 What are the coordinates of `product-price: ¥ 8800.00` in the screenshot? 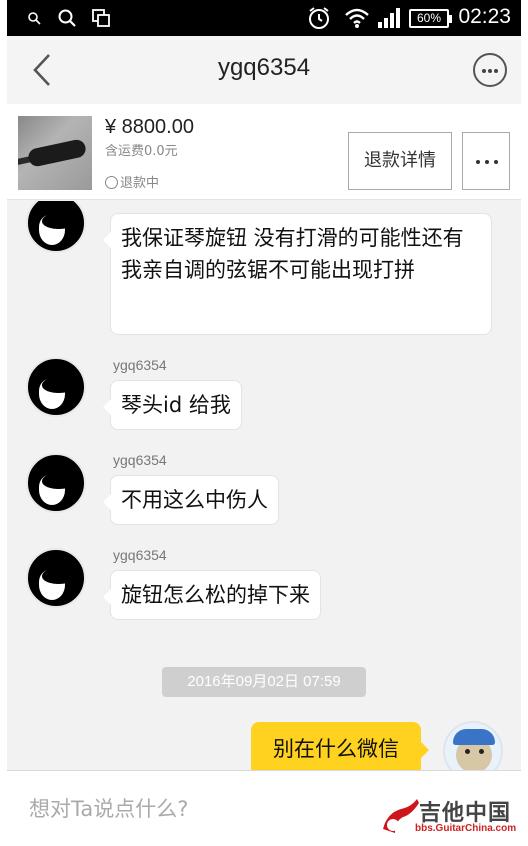 It's located at (149, 127).